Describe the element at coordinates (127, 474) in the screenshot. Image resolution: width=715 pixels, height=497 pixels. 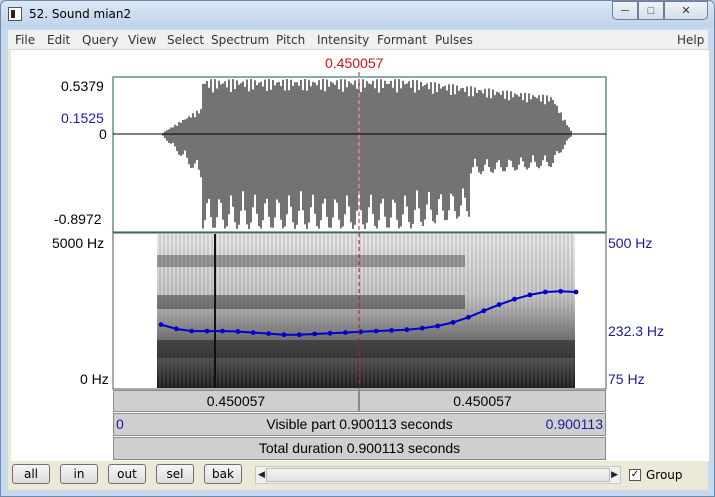
I see `out-button: out` at that location.